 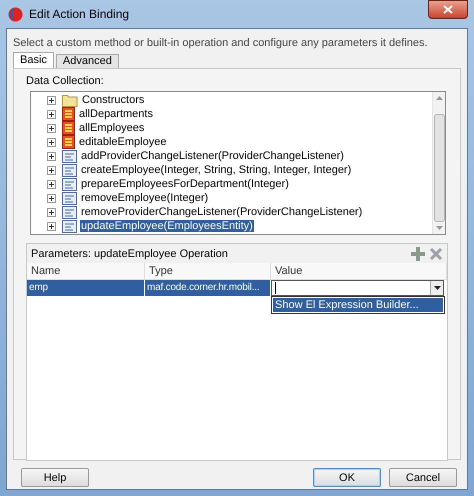 I want to click on parameters-title: Parameters: updateEmployee Operation, so click(x=130, y=254).